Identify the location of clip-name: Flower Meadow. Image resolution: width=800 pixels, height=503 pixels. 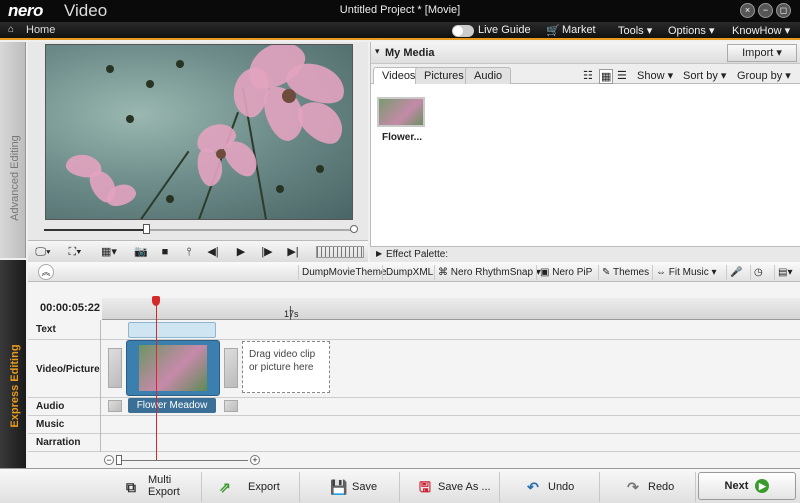
(172, 405).